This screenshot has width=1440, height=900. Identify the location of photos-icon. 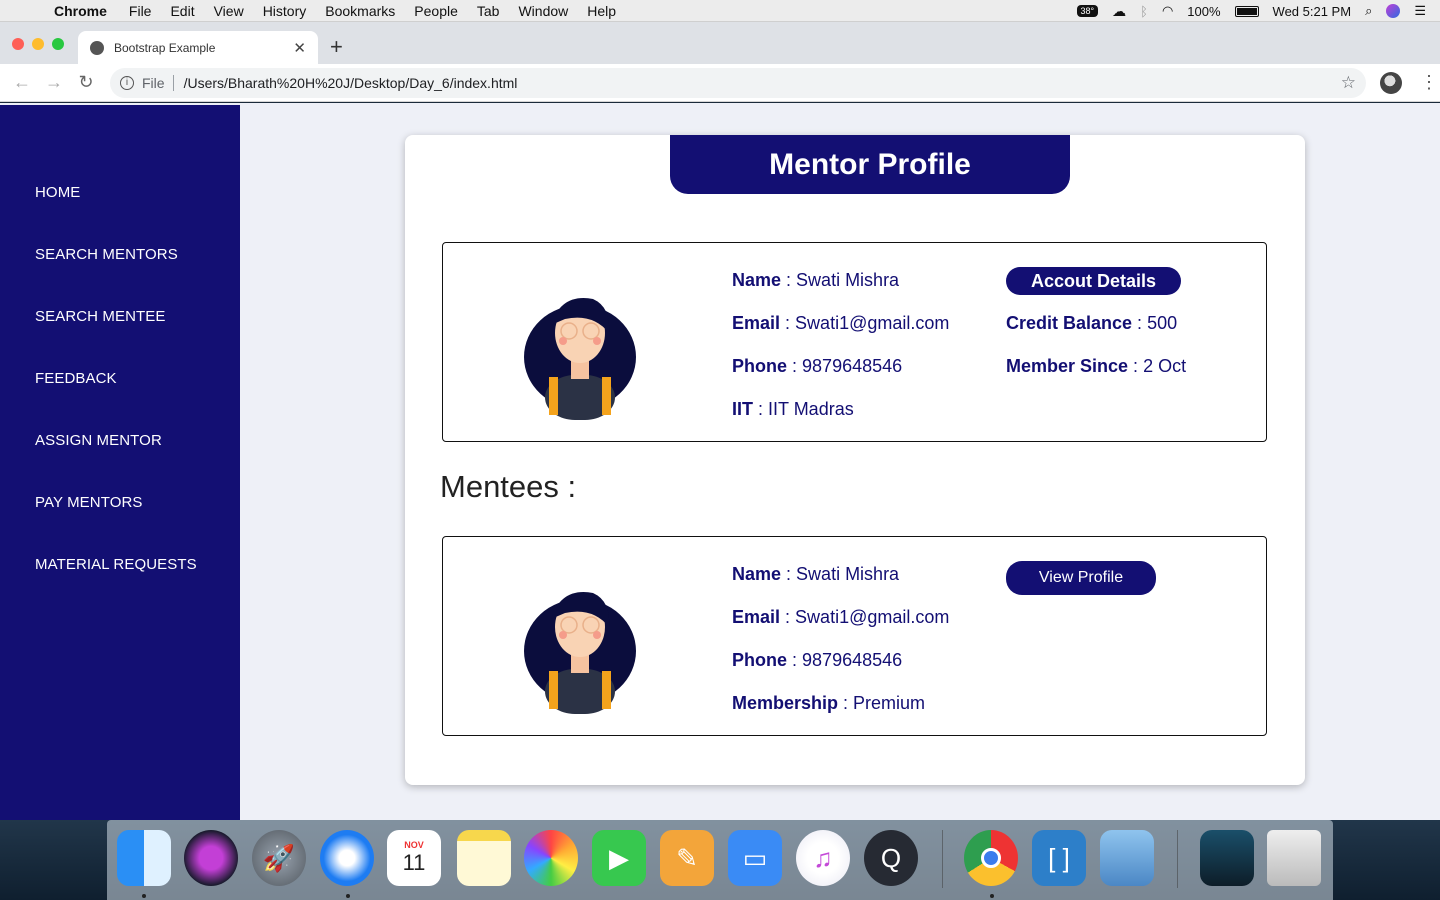
(551, 858).